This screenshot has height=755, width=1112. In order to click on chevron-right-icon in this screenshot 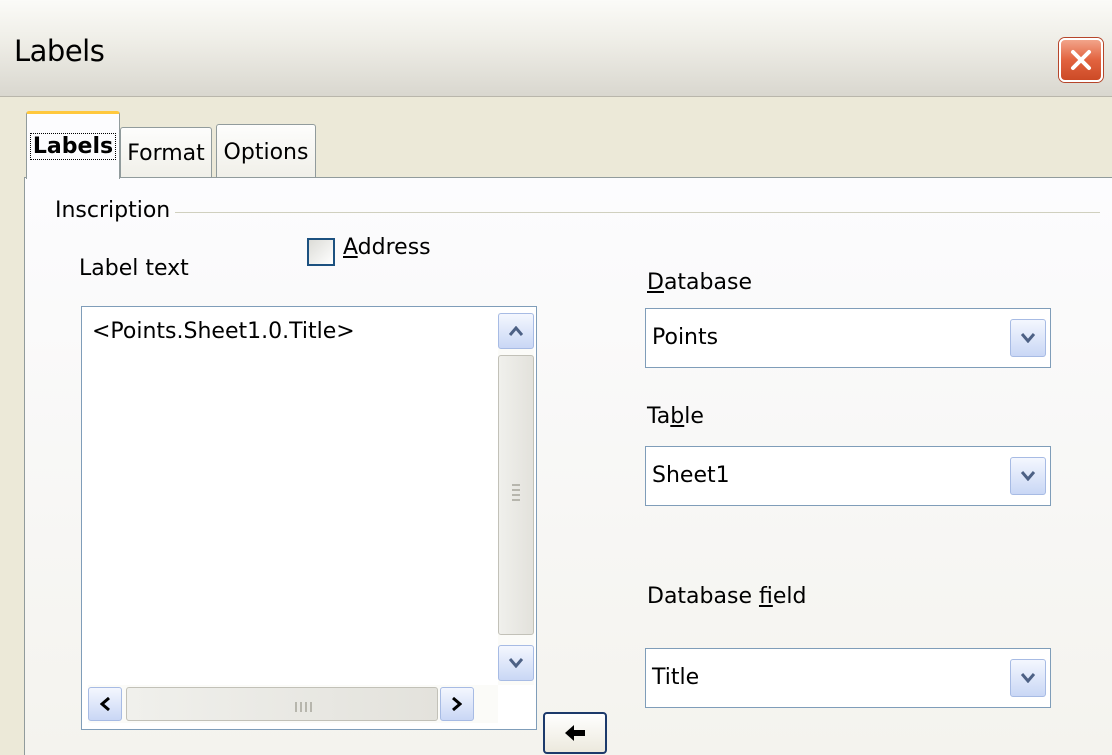, I will do `click(457, 704)`.